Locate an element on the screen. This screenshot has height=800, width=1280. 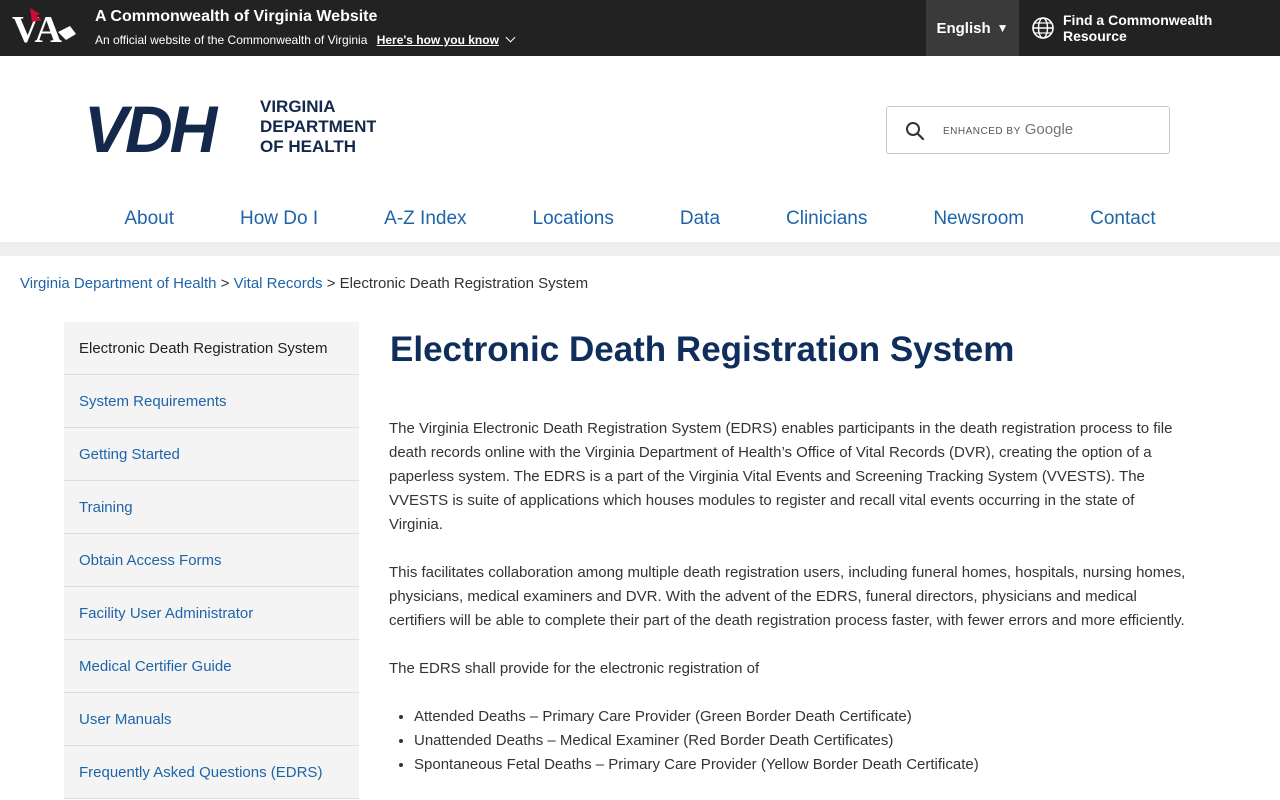
nav-newsroom: Newsroom is located at coordinates (978, 219).